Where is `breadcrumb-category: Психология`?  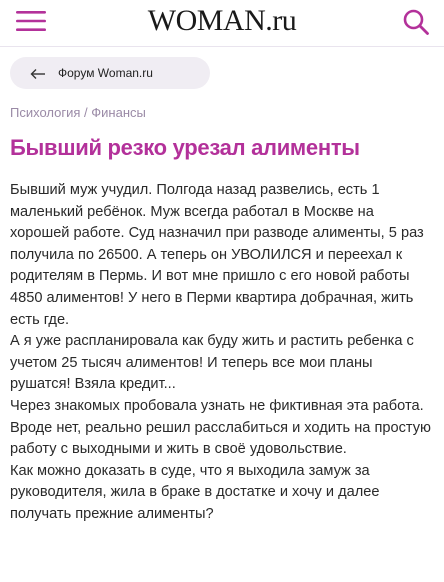
breadcrumb-category: Психология is located at coordinates (45, 112).